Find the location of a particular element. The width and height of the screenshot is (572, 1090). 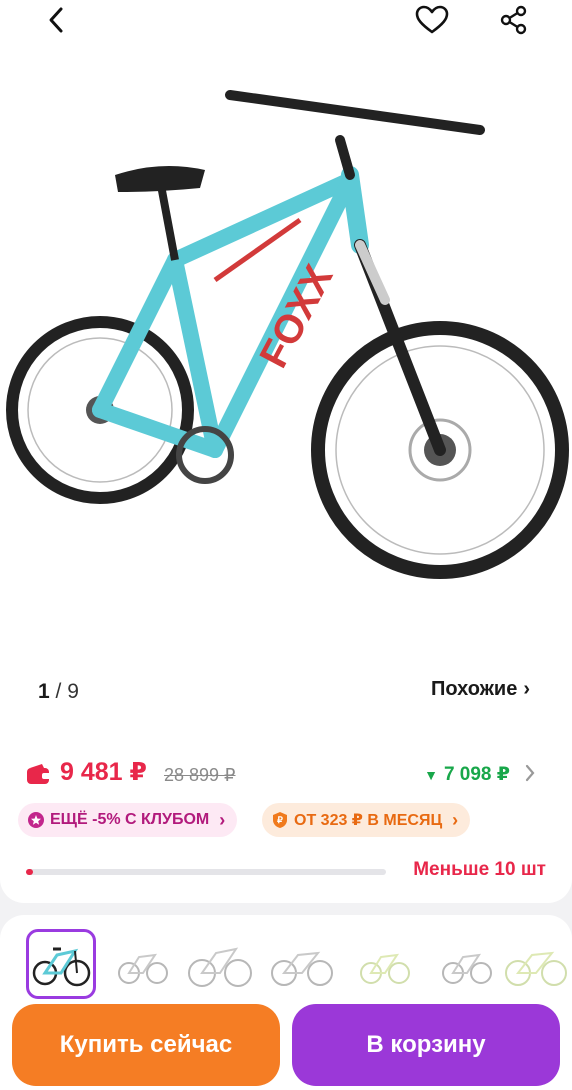

club-discount-chip: ЕЩЁ -5% С КЛУБОМ › is located at coordinates (128, 820).